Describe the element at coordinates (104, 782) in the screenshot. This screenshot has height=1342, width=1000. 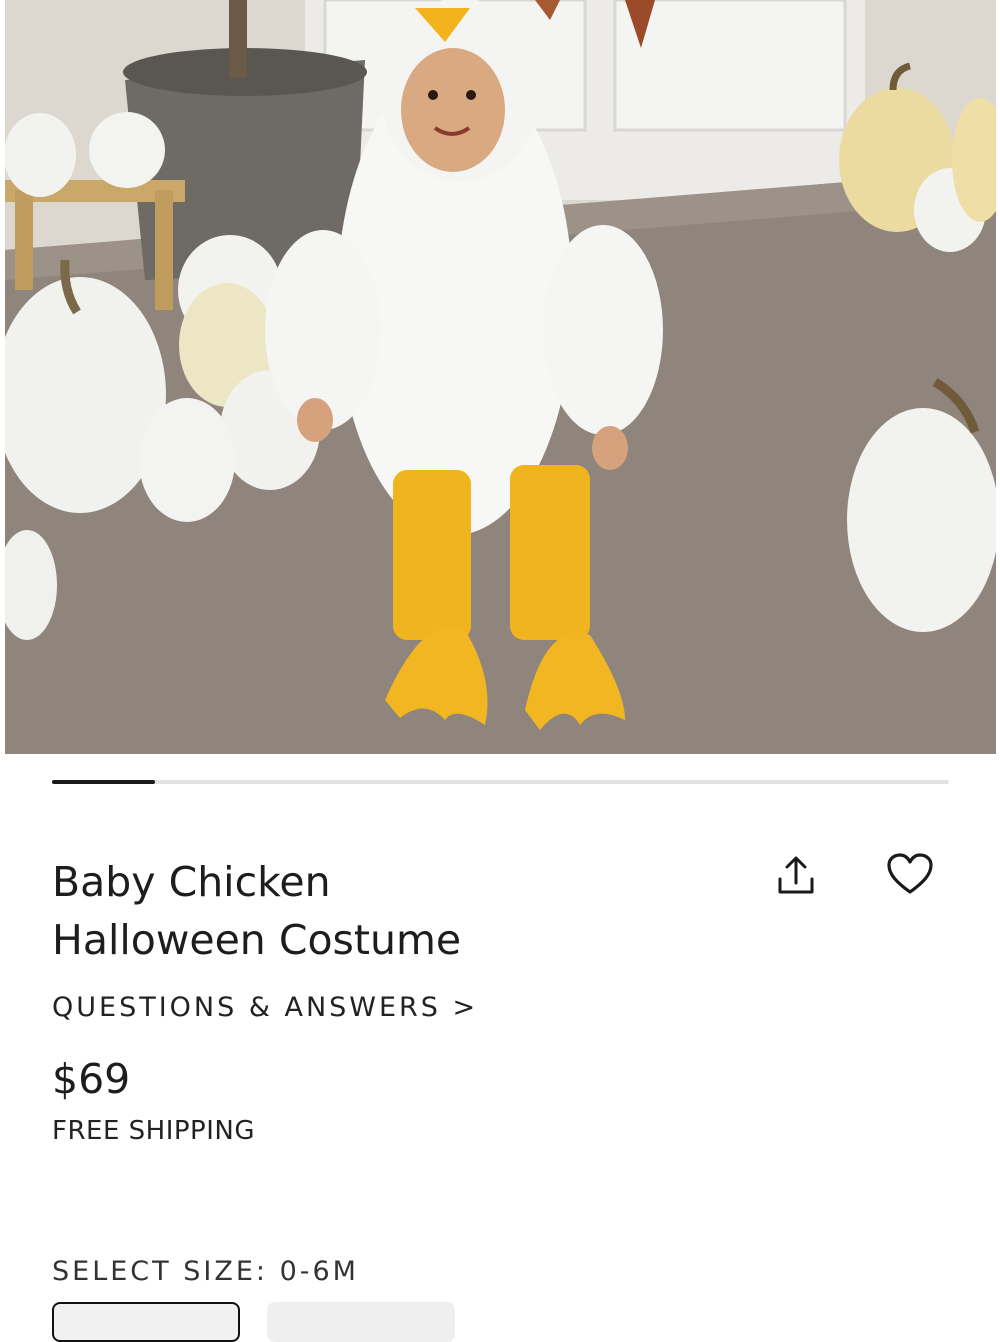
I see `carousel-progress-fill` at that location.